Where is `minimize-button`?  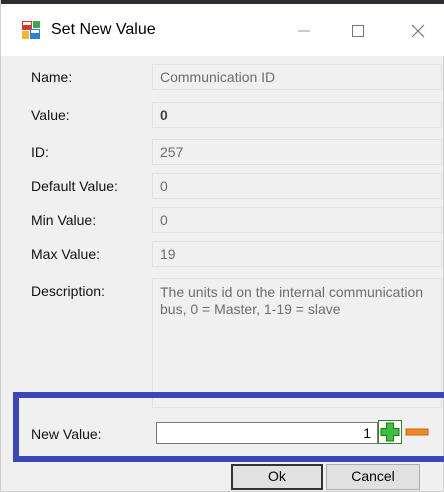 minimize-button is located at coordinates (304, 31).